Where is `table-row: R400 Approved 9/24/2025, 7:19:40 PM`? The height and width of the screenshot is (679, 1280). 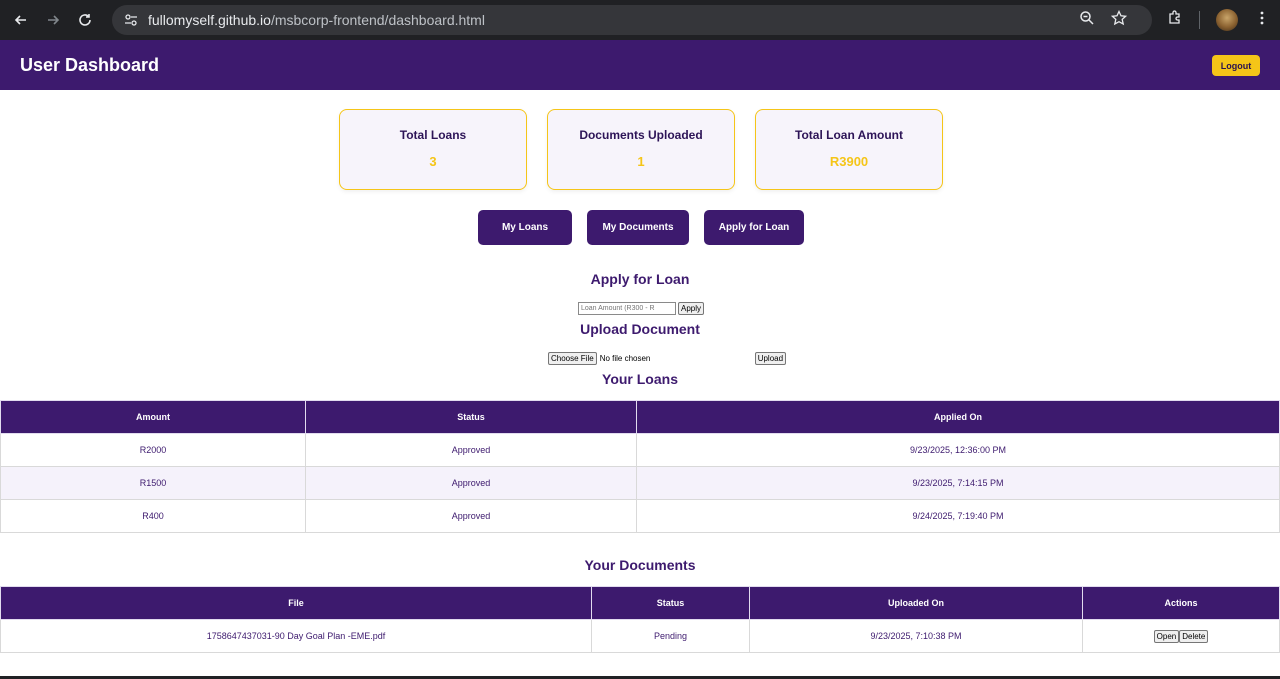
table-row: R400 Approved 9/24/2025, 7:19:40 PM is located at coordinates (640, 516).